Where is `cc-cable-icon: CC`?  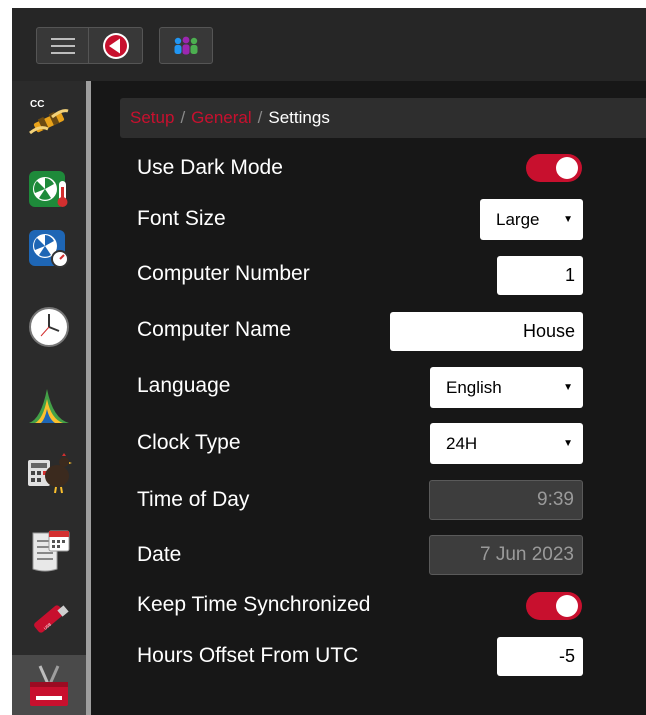 cc-cable-icon: CC is located at coordinates (49, 117).